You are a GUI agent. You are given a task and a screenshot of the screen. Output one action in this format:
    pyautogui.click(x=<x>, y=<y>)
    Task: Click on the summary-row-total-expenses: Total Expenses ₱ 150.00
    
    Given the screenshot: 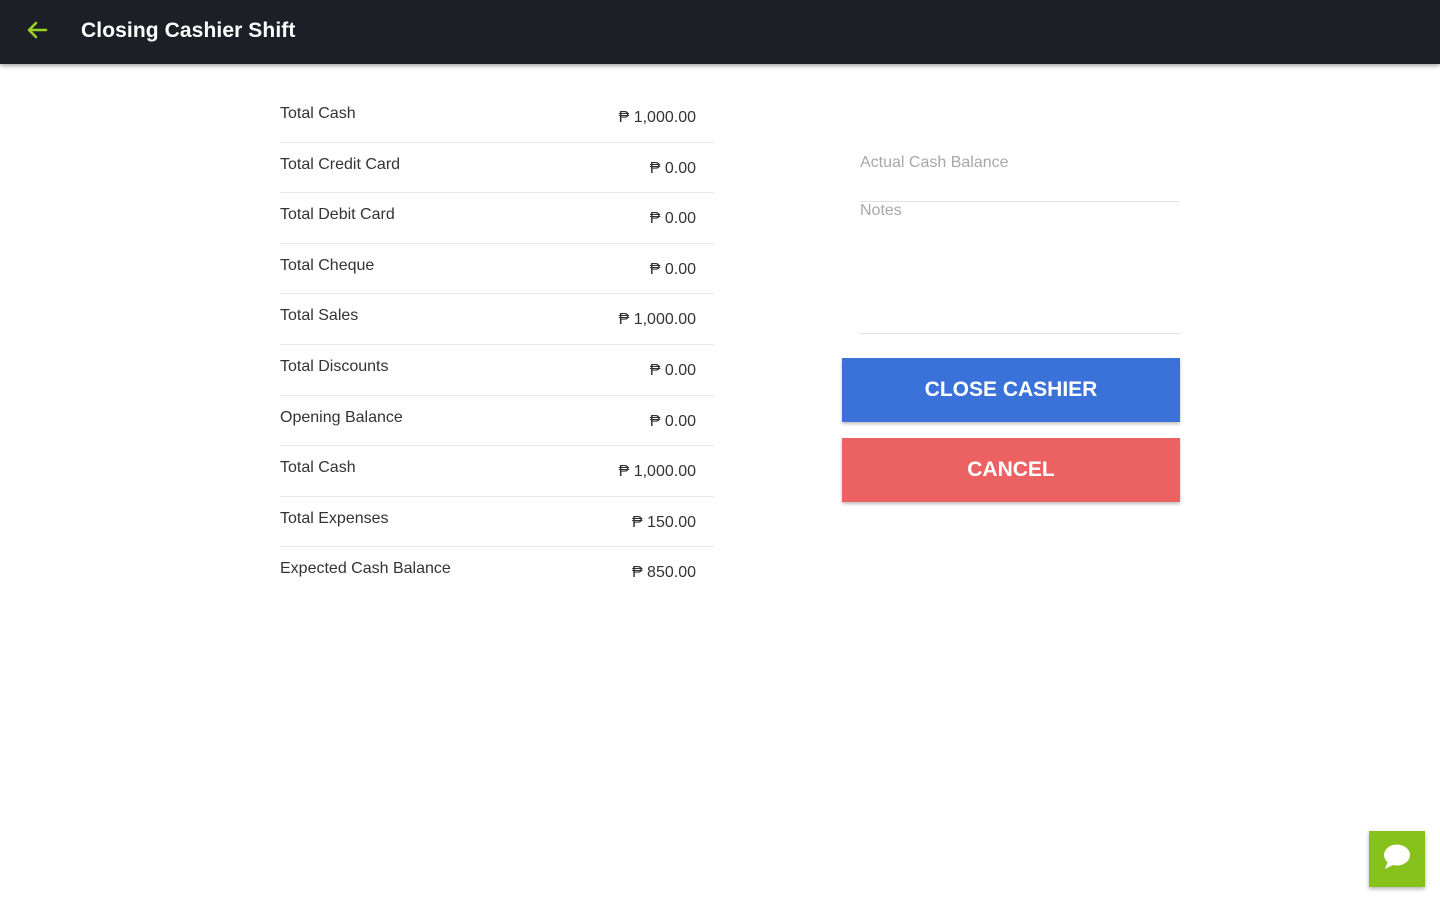 What is the action you would take?
    pyautogui.click(x=497, y=522)
    